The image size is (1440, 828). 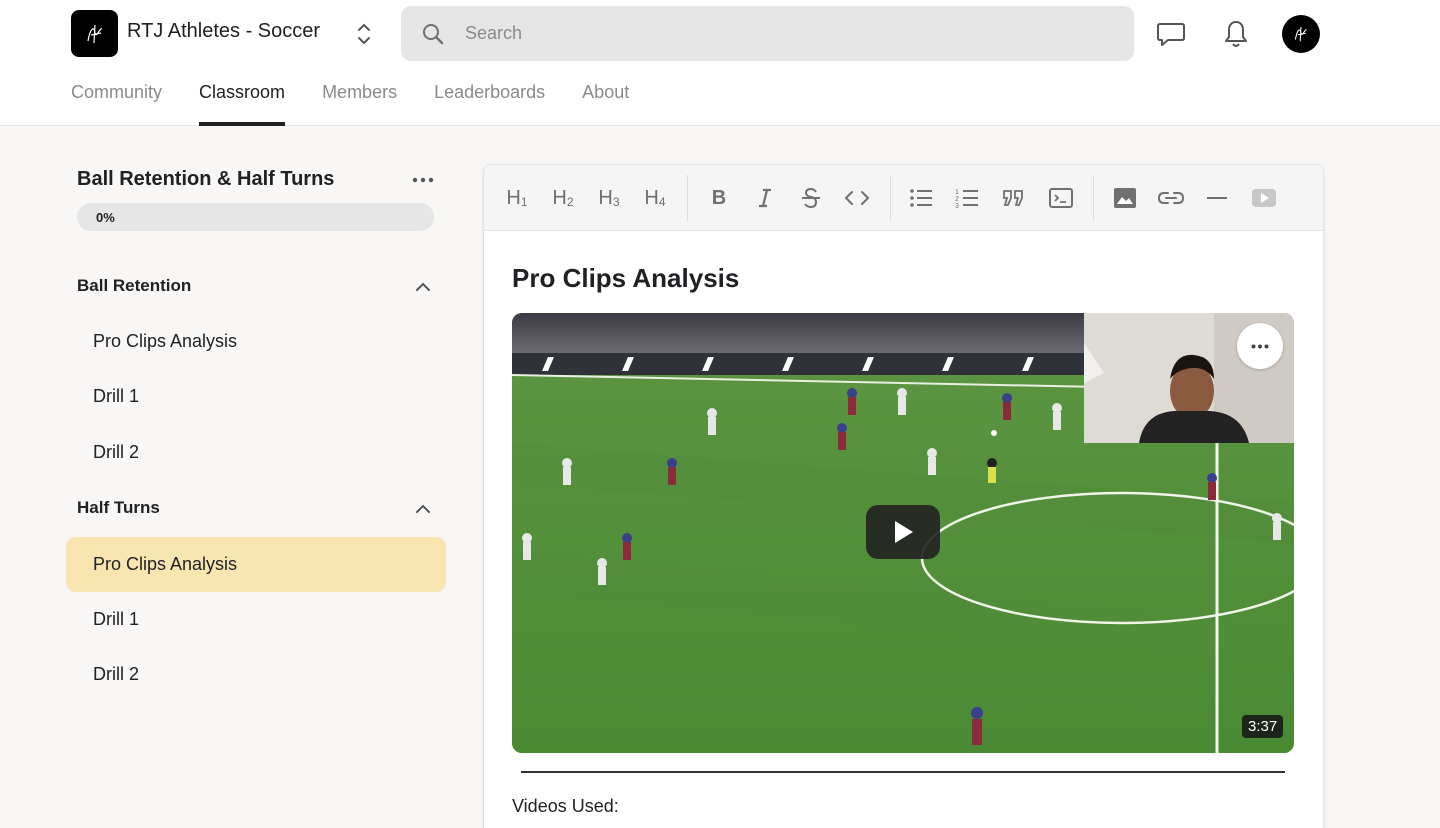 What do you see at coordinates (957, 206) in the screenshot?
I see `svg-text: 3` at bounding box center [957, 206].